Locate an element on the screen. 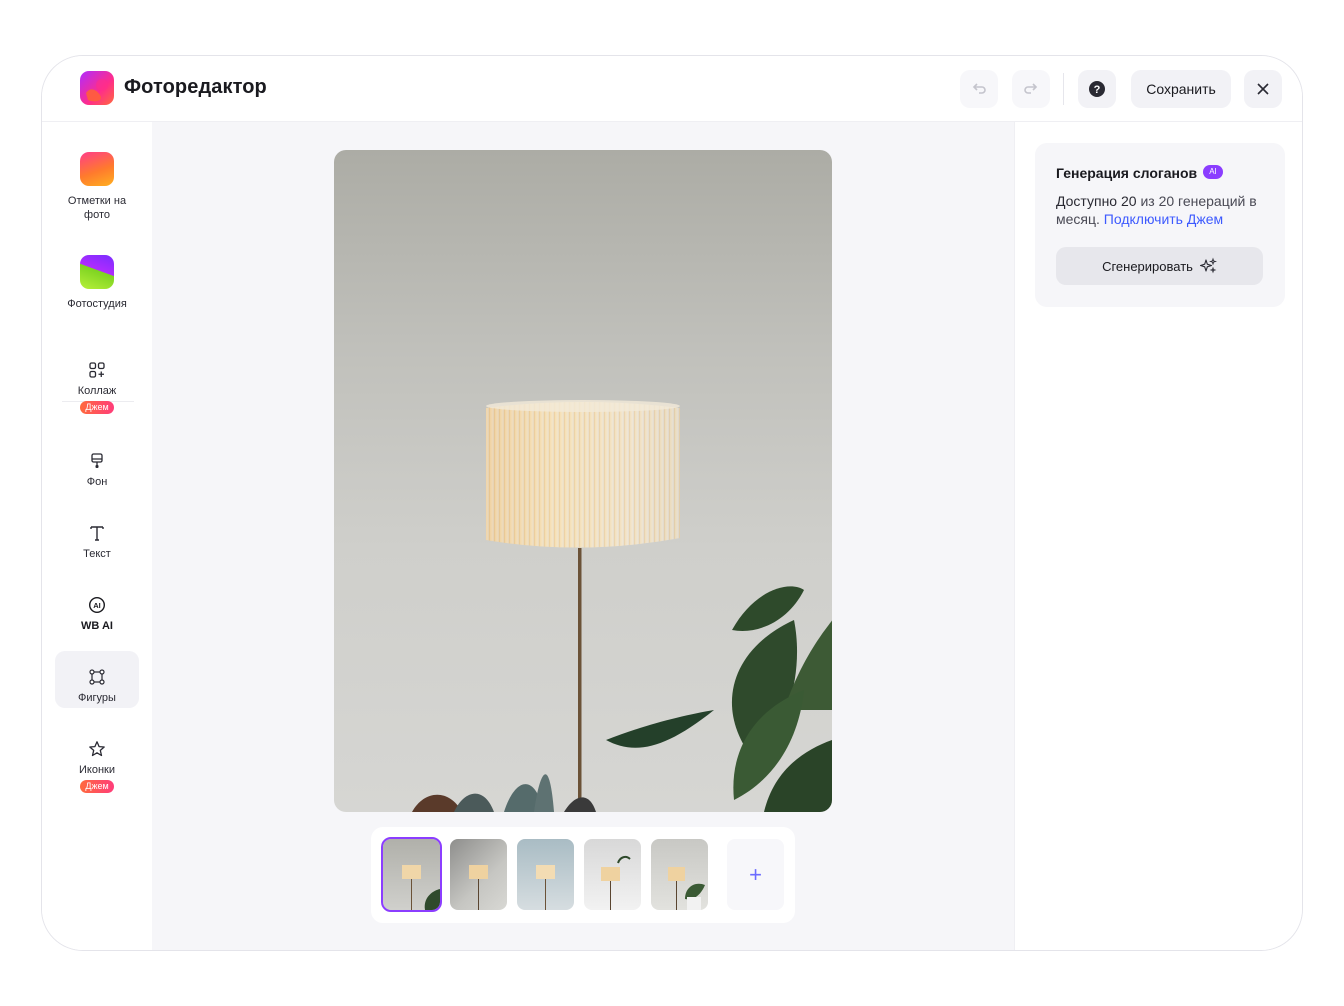  sidebar-item-label: Отметки на фото is located at coordinates (97, 208).